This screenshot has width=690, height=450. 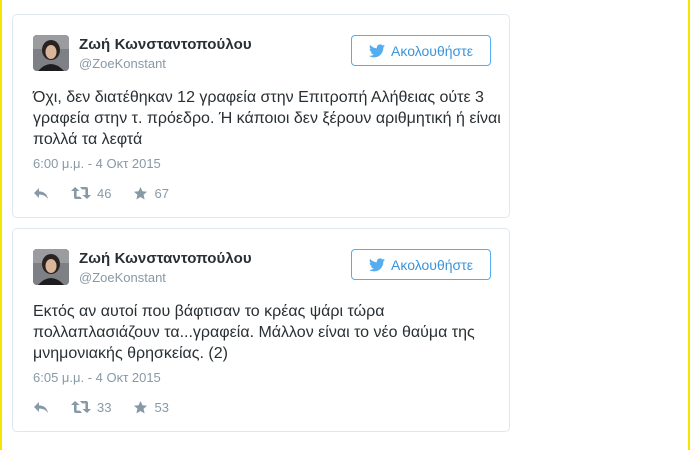 I want to click on retweet-button: 33, so click(x=91, y=407).